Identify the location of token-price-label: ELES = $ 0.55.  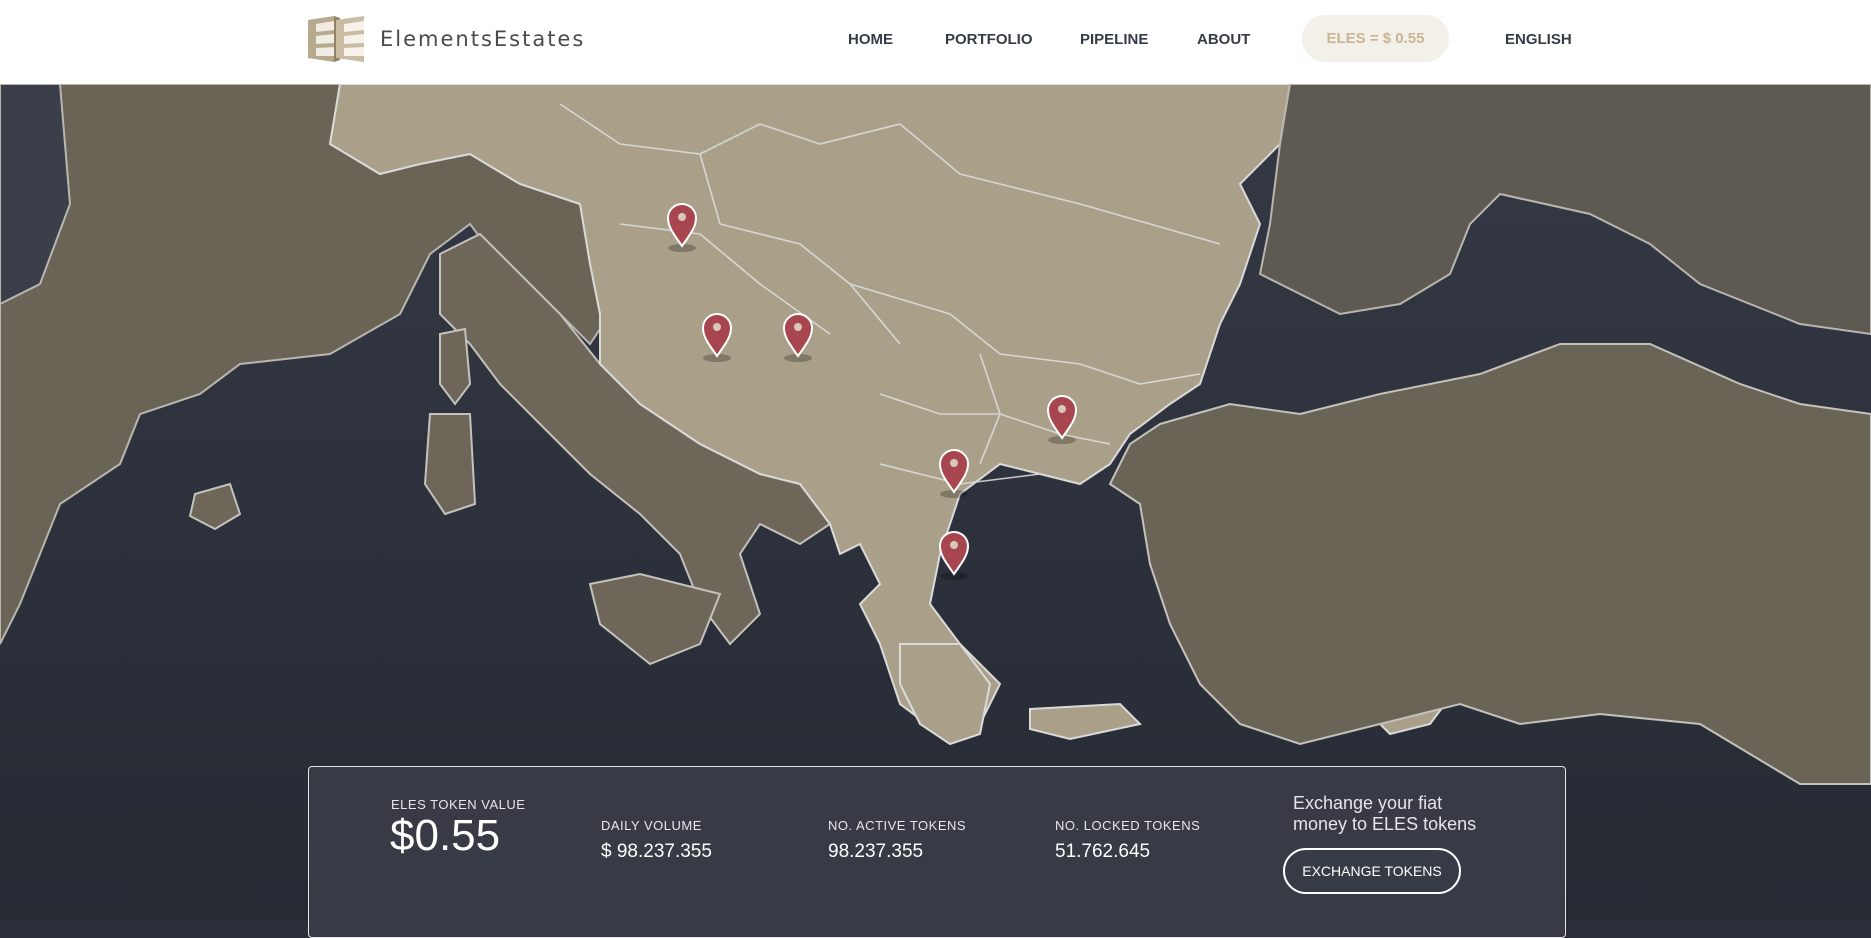
(1375, 38).